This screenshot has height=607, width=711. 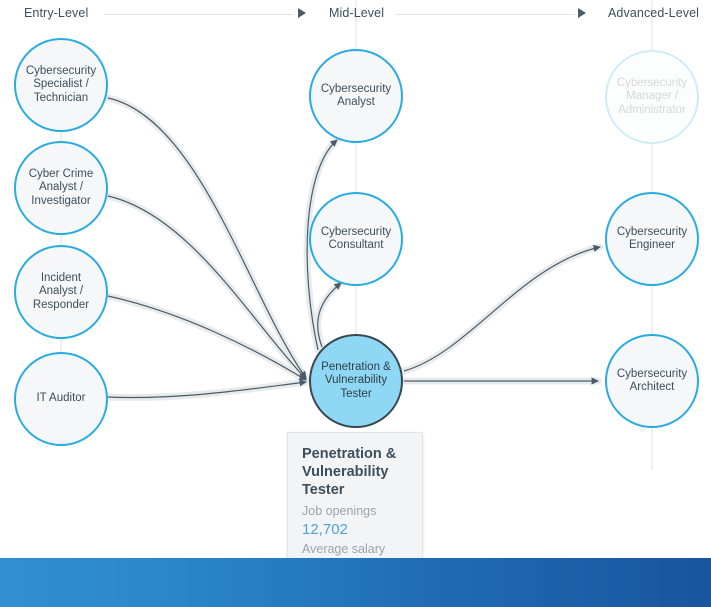 I want to click on edge-halo-penetration-vulnerability-tester-to-cybersecurity-engineer, so click(x=502, y=309).